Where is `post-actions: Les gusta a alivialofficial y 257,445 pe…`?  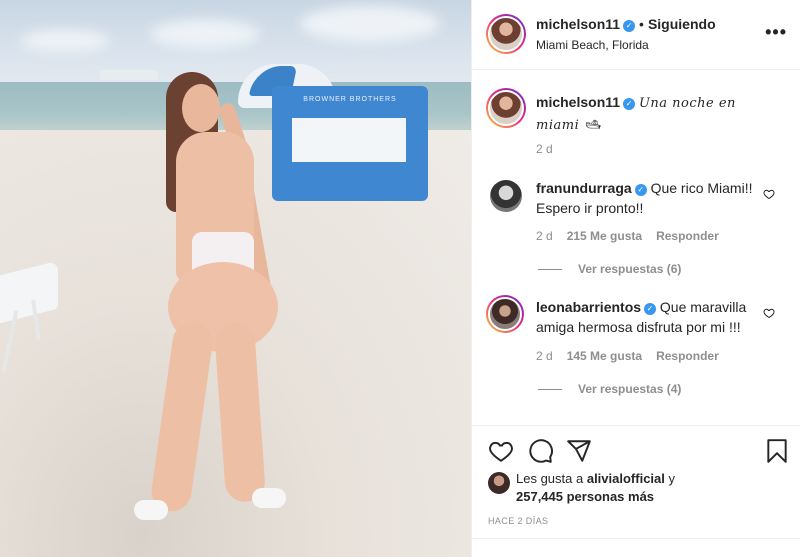
post-actions: Les gusta a alivialofficial y 257,445 pe… is located at coordinates (636, 491).